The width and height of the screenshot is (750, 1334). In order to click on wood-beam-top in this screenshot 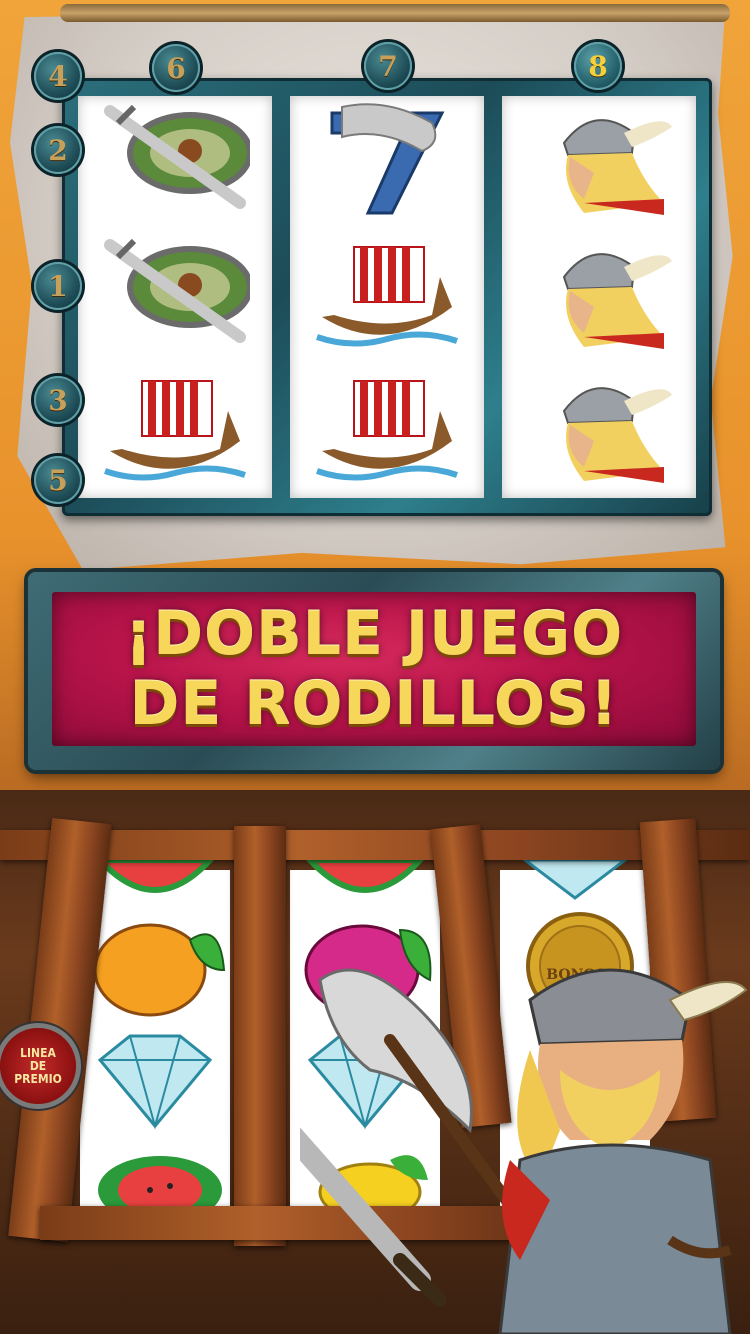, I will do `click(375, 845)`.